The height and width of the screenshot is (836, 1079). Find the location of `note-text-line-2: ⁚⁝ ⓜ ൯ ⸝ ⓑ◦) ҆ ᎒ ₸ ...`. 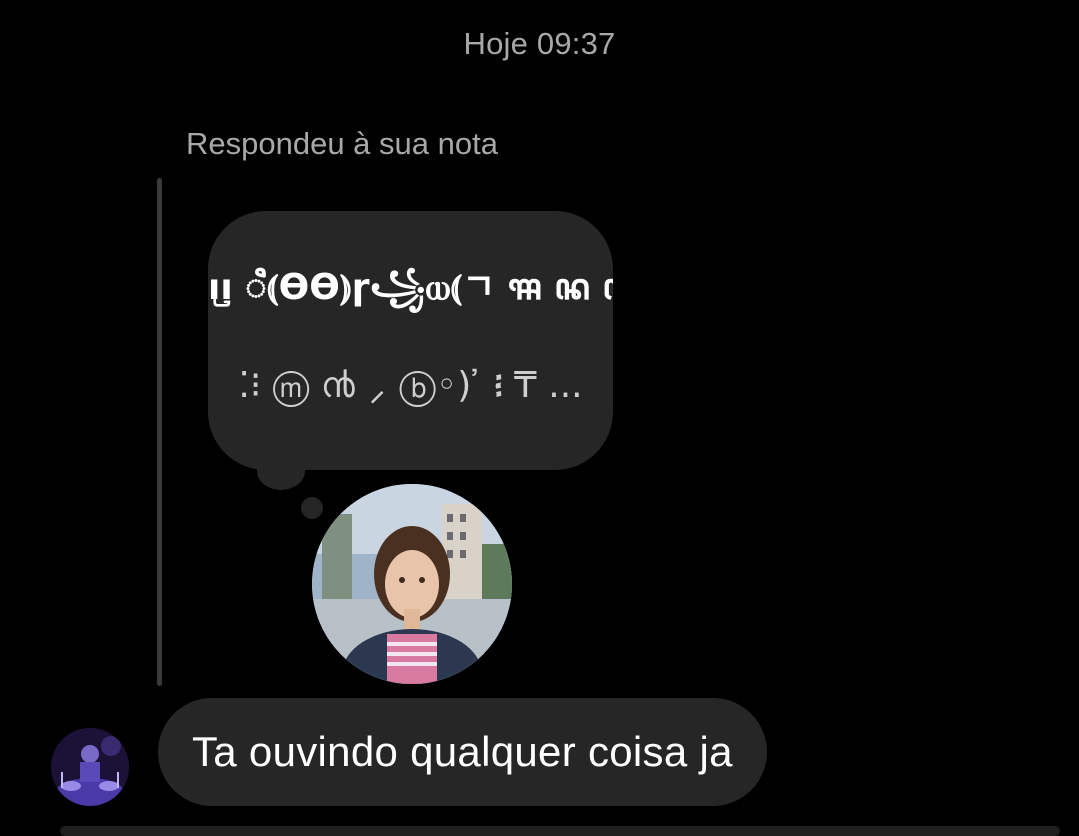

note-text-line-2: ⁚⁝ ⓜ ൯ ⸝ ⓑ◦) ҆ ᎒ ₸ ... is located at coordinates (410, 385).